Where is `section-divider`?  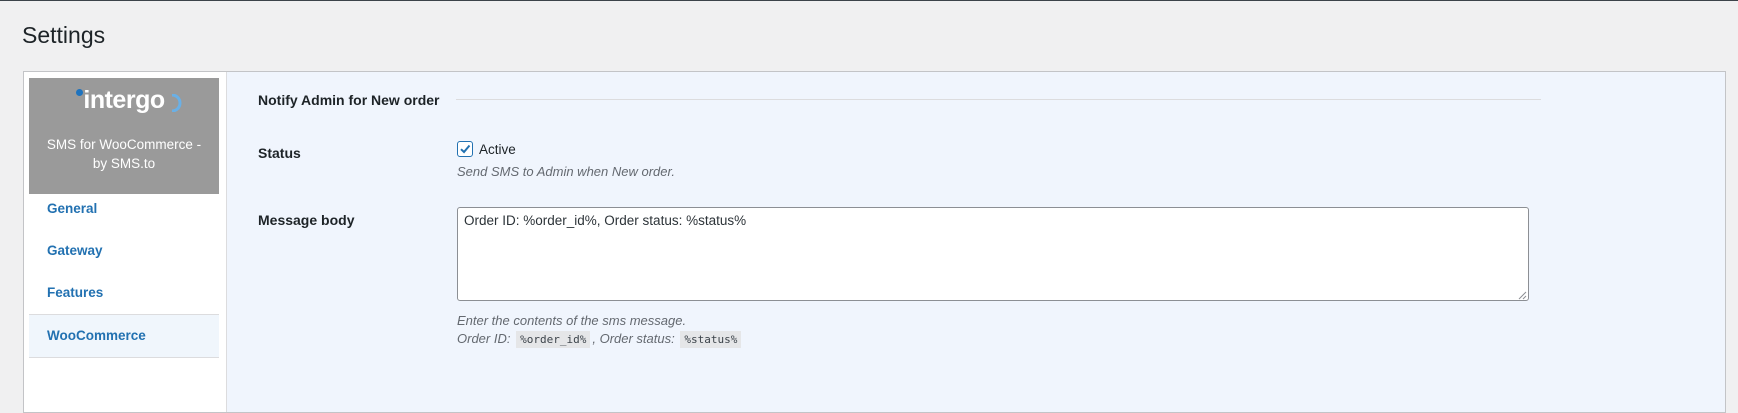
section-divider is located at coordinates (998, 99).